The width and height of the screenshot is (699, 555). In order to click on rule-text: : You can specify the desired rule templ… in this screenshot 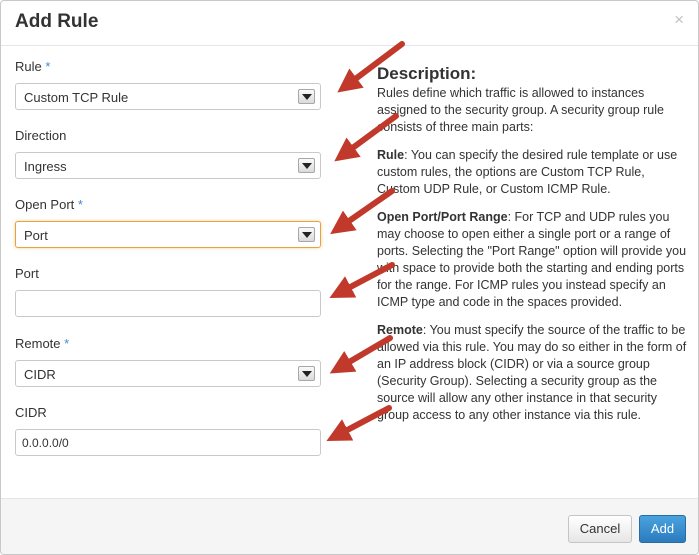, I will do `click(527, 172)`.